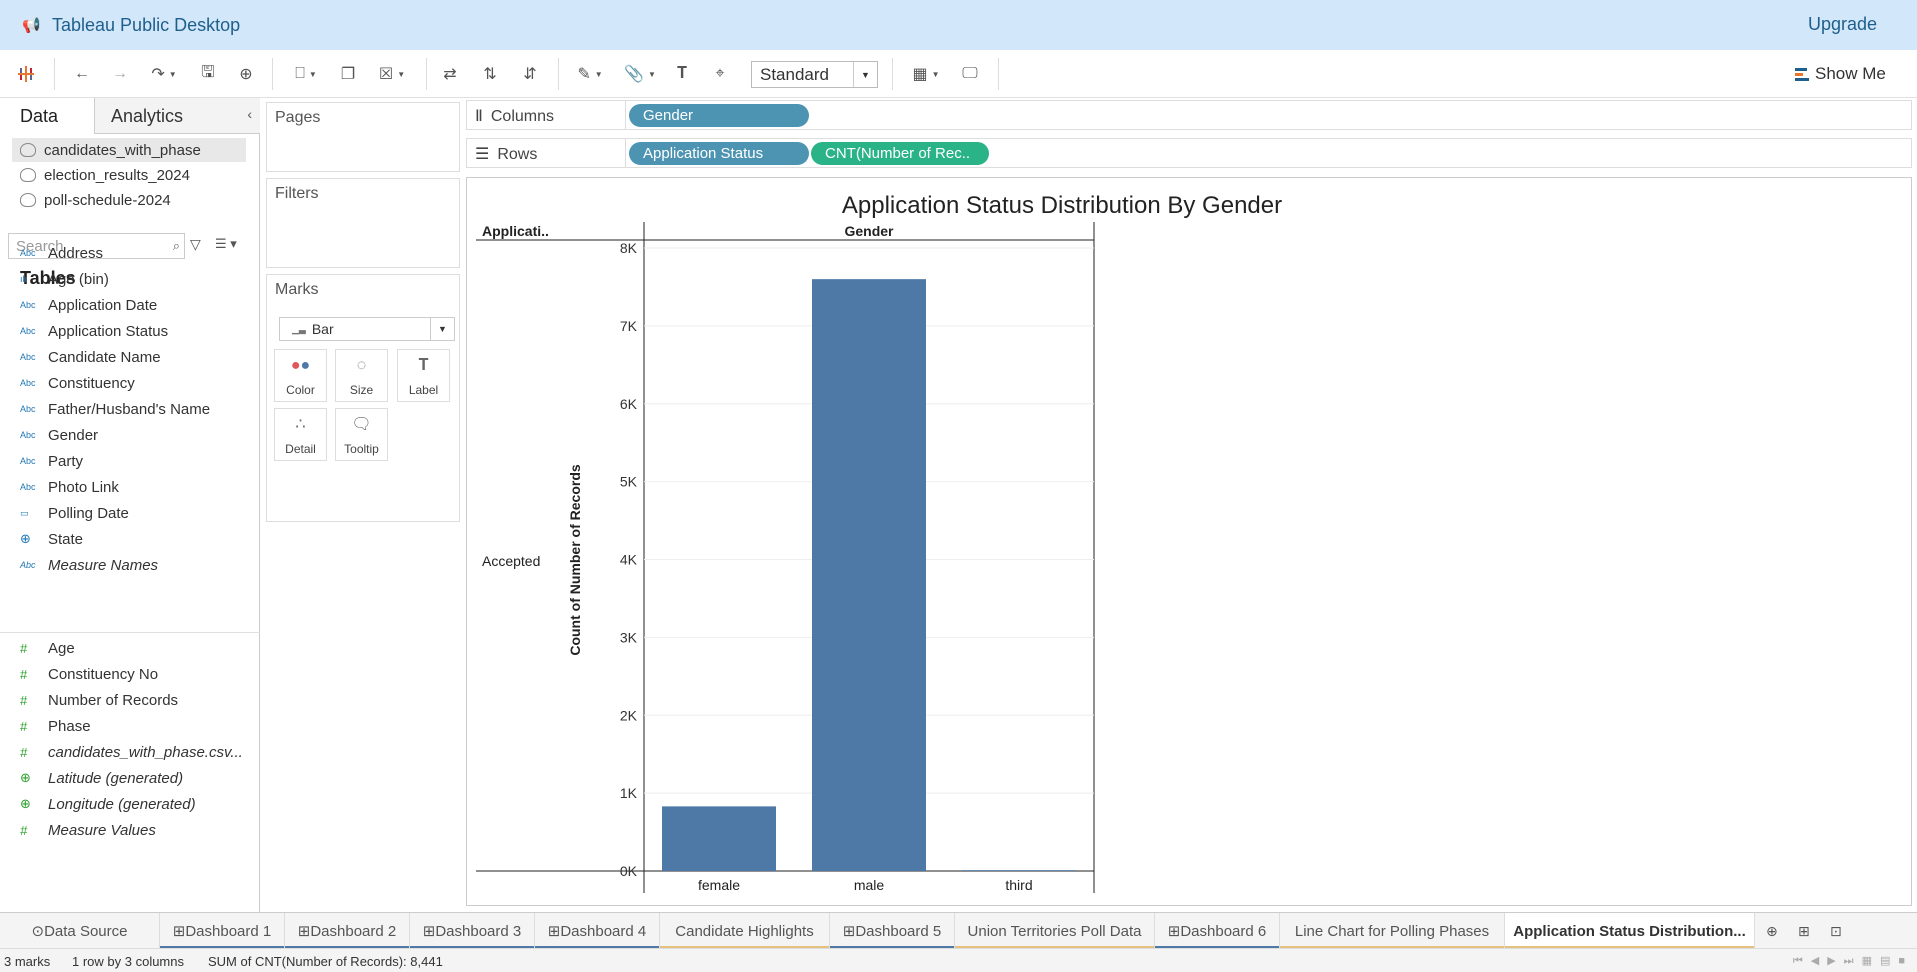 The image size is (1917, 972). Describe the element at coordinates (135, 383) in the screenshot. I see `field-item: Abc Constituency` at that location.